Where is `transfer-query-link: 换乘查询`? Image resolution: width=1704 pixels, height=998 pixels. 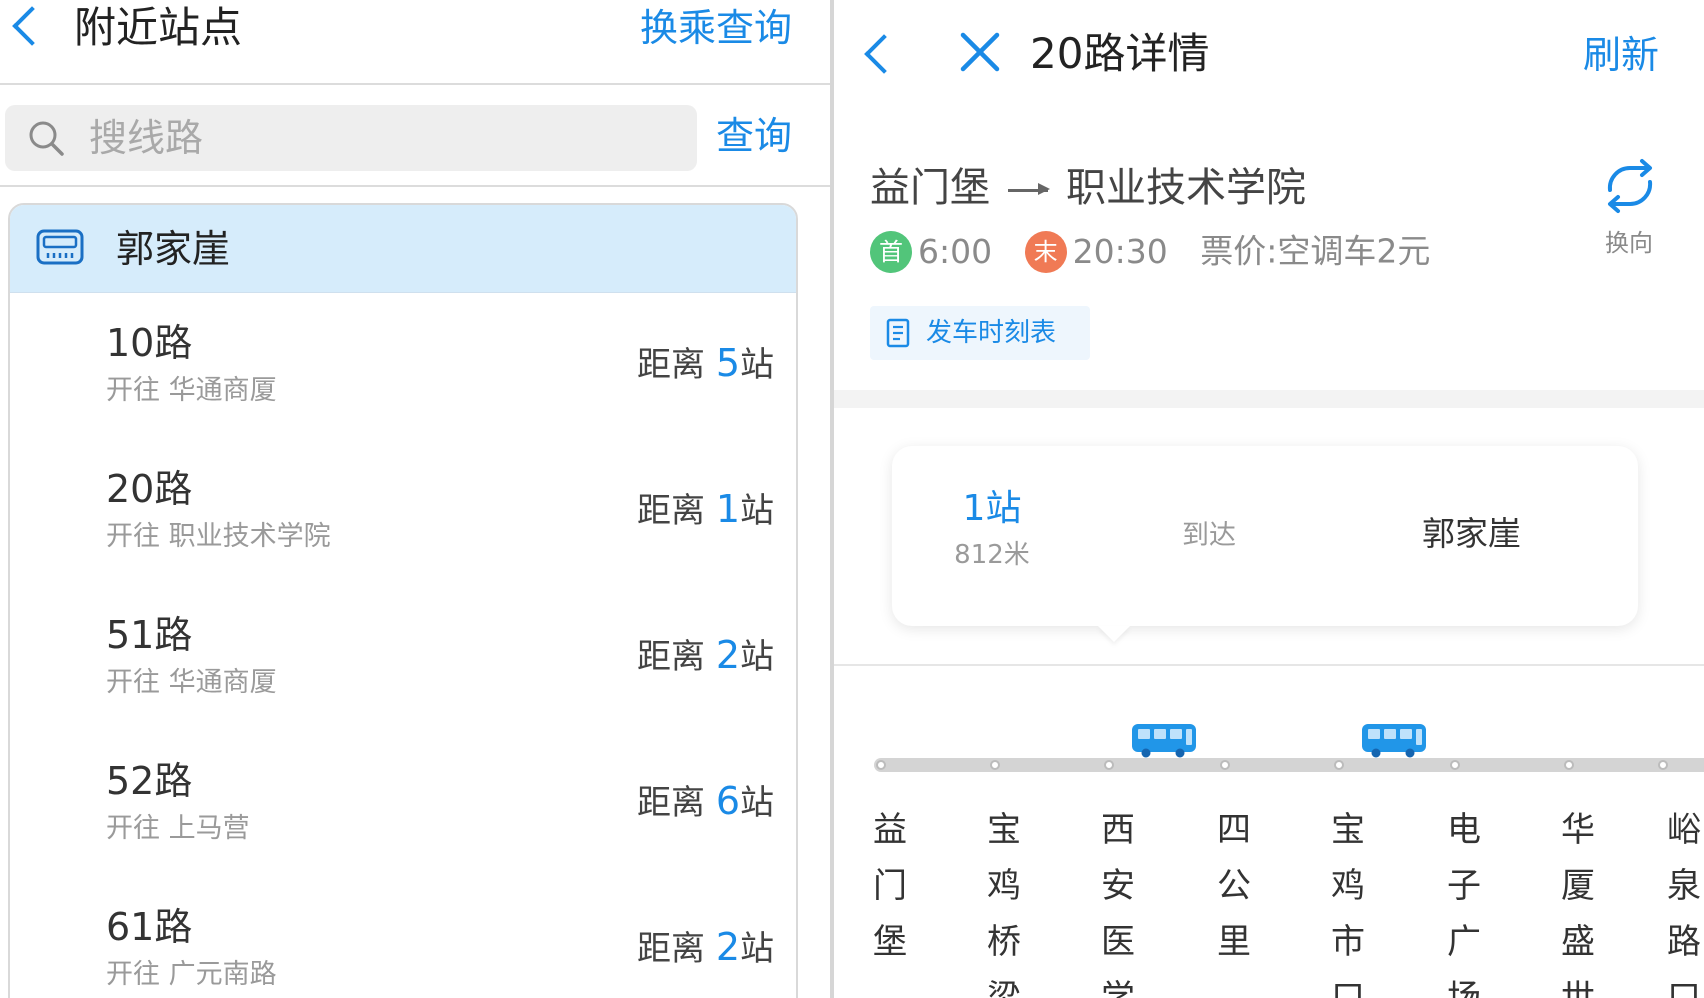
transfer-query-link: 换乘查询 is located at coordinates (716, 28).